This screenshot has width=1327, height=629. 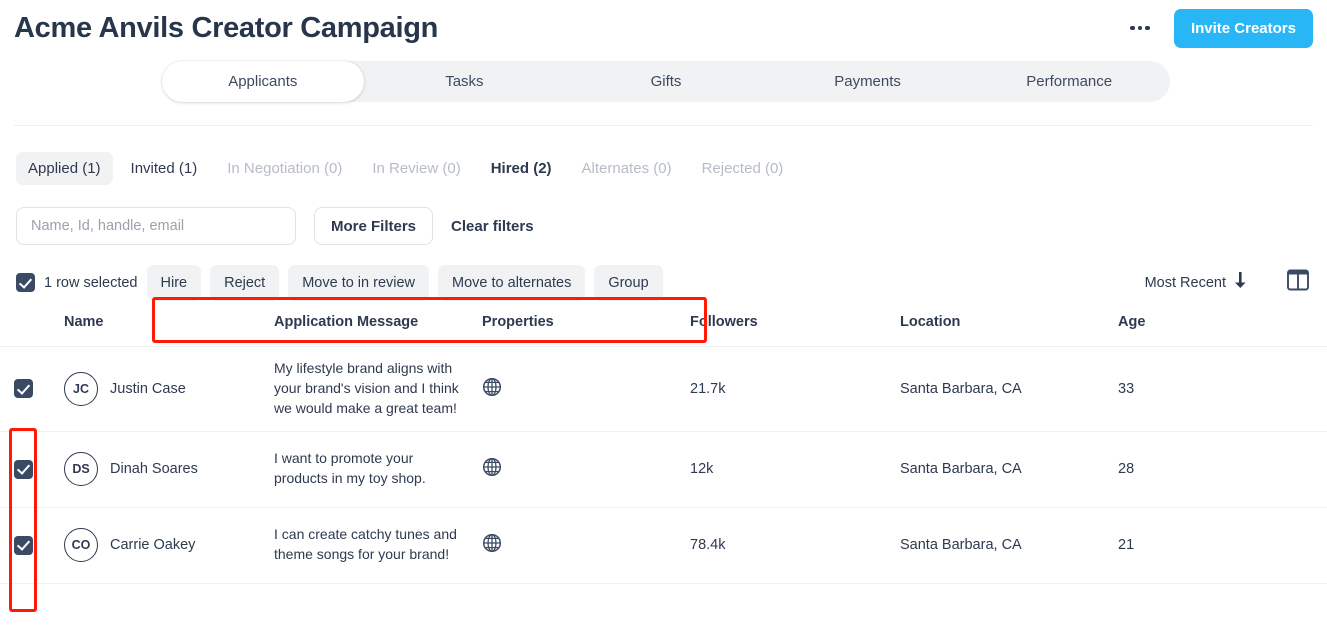 I want to click on row-age-cell: 33, so click(x=1222, y=389).